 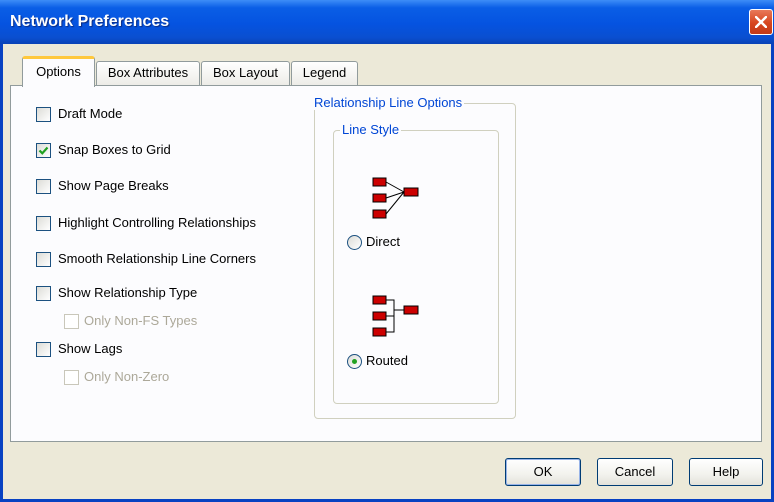 What do you see at coordinates (1, 273) in the screenshot?
I see `window-frame-left` at bounding box center [1, 273].